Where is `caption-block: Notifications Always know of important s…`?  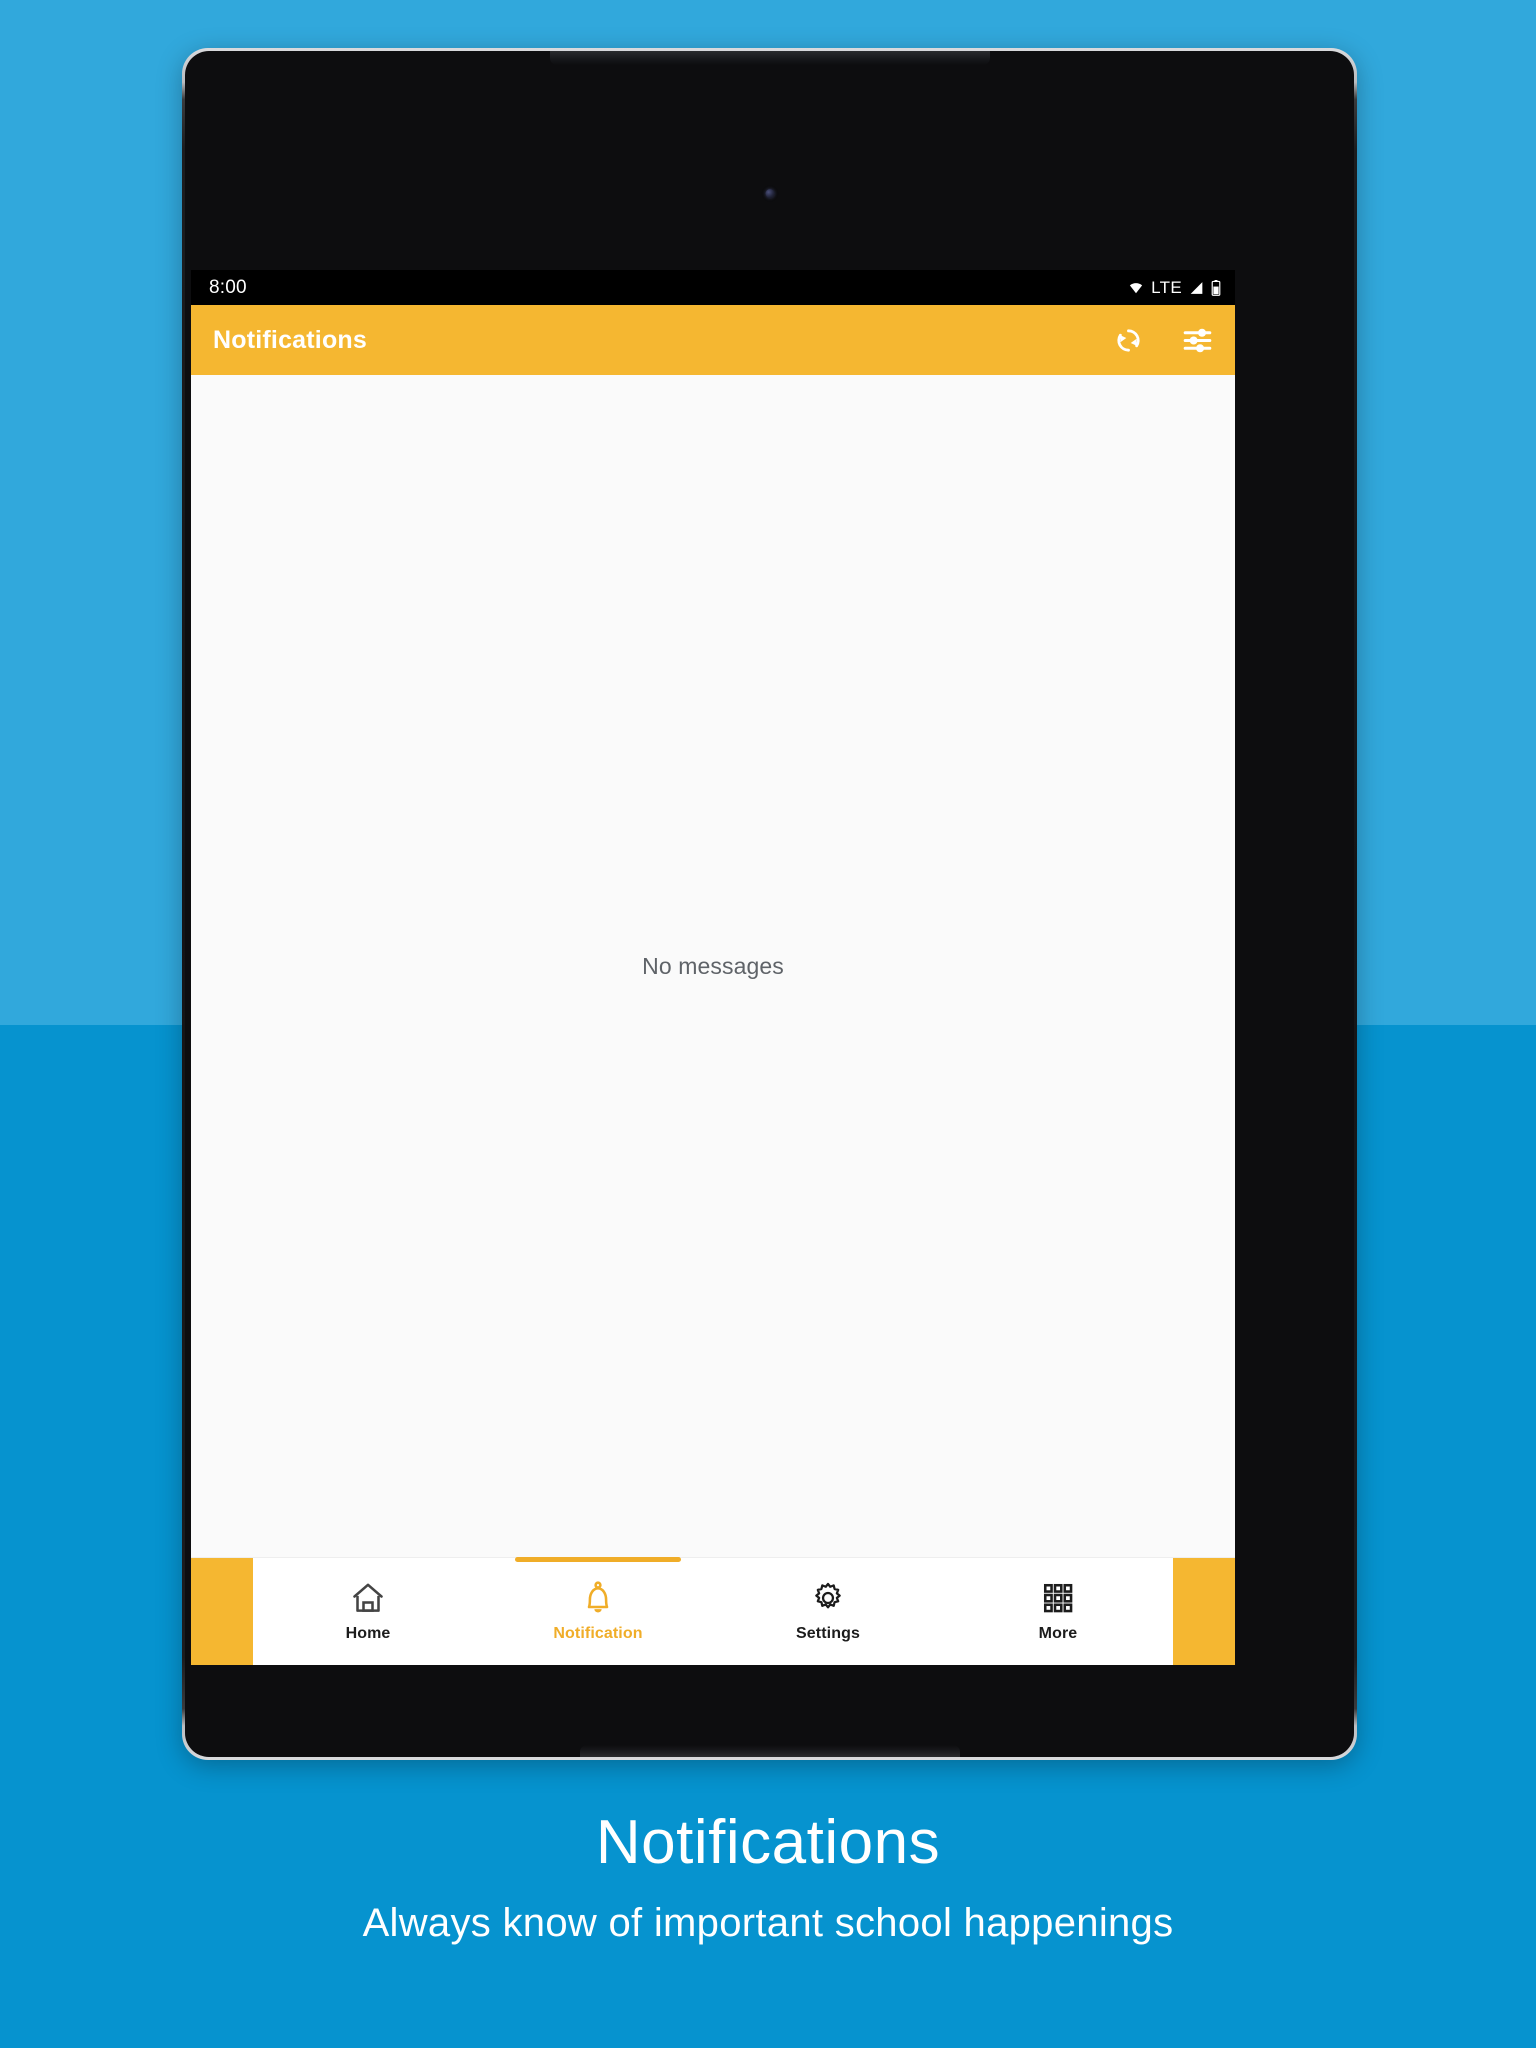 caption-block: Notifications Always know of important s… is located at coordinates (768, 1878).